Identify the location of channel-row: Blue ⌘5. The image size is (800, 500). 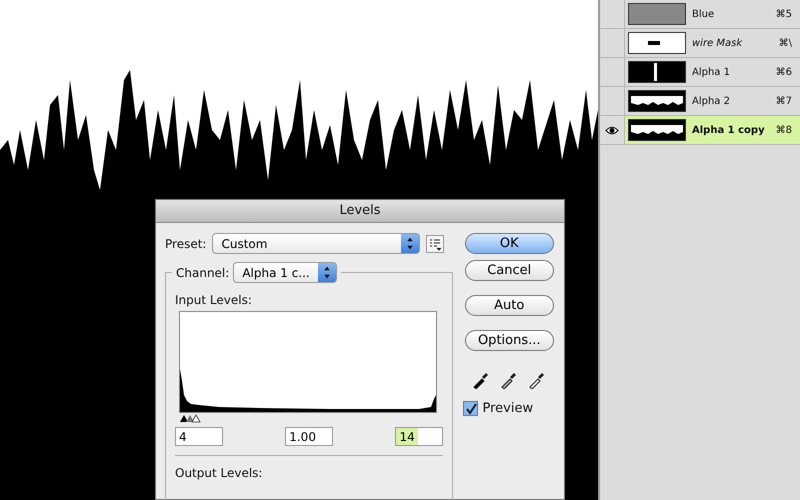
(712, 14).